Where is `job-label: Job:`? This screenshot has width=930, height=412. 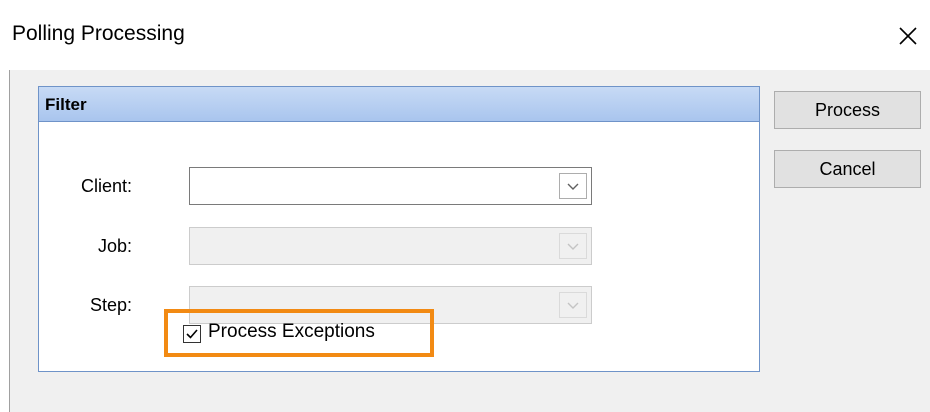 job-label: Job: is located at coordinates (114, 246).